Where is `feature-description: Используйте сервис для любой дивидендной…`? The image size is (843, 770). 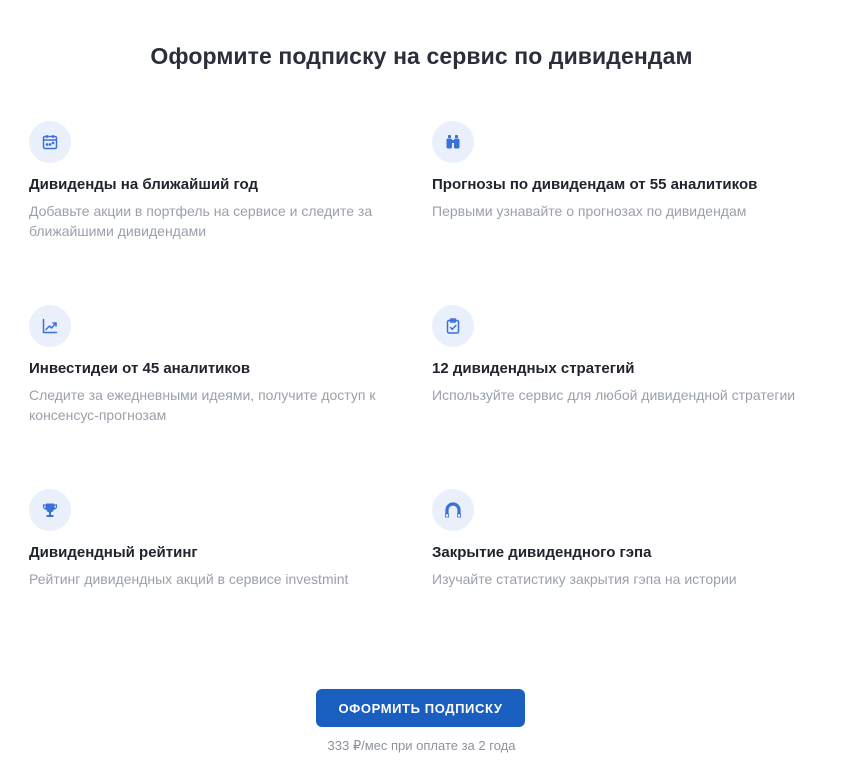
feature-description: Используйте сервис для любой дивидендной… is located at coordinates (614, 395).